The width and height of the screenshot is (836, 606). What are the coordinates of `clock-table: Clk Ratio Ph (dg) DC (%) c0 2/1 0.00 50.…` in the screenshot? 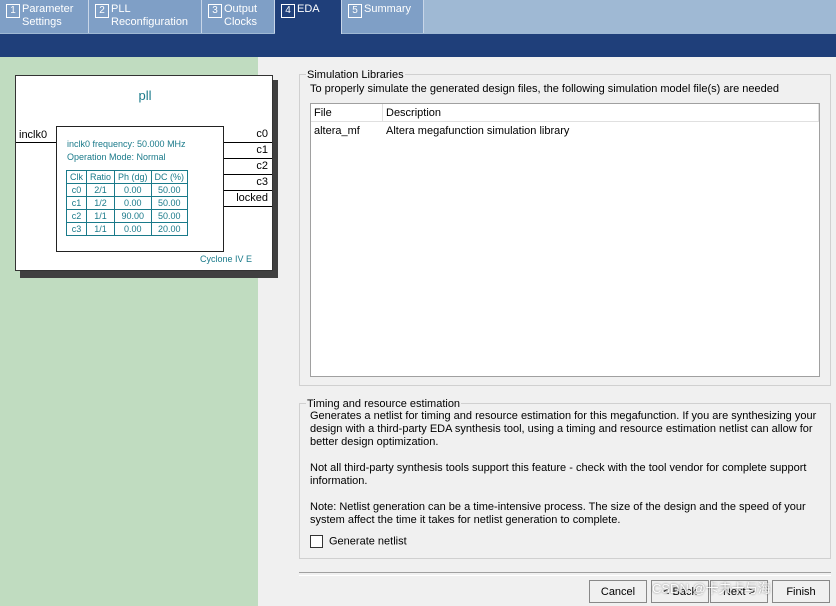 It's located at (127, 203).